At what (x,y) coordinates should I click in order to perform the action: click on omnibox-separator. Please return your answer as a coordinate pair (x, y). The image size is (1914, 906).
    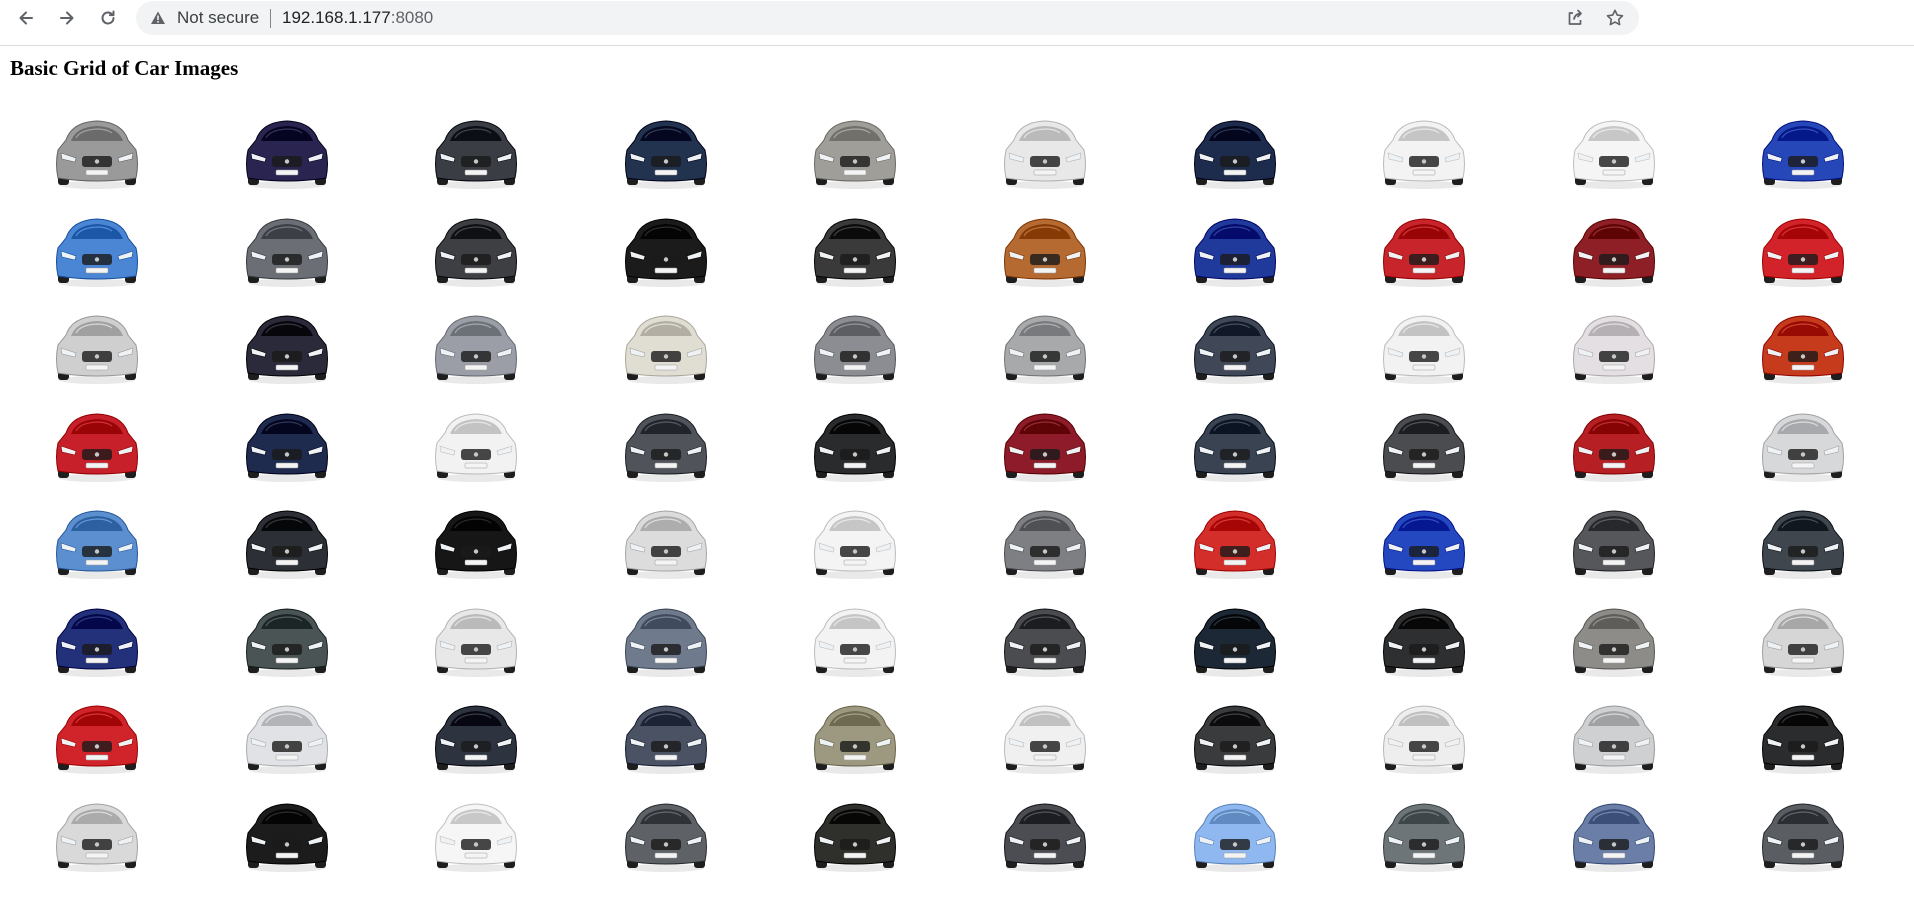
    Looking at the image, I should click on (270, 18).